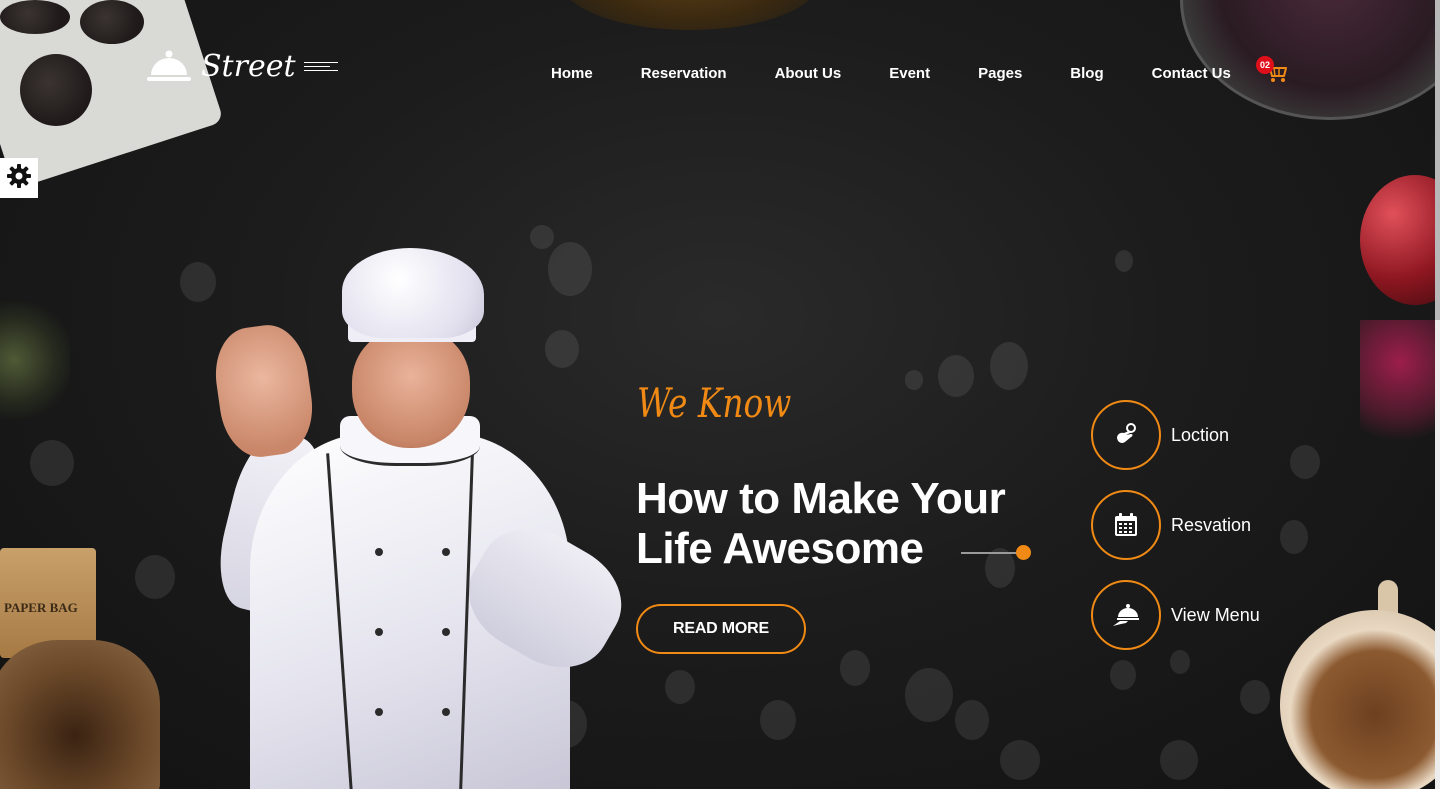  What do you see at coordinates (684, 74) in the screenshot?
I see `nav-reservation: Reservation` at bounding box center [684, 74].